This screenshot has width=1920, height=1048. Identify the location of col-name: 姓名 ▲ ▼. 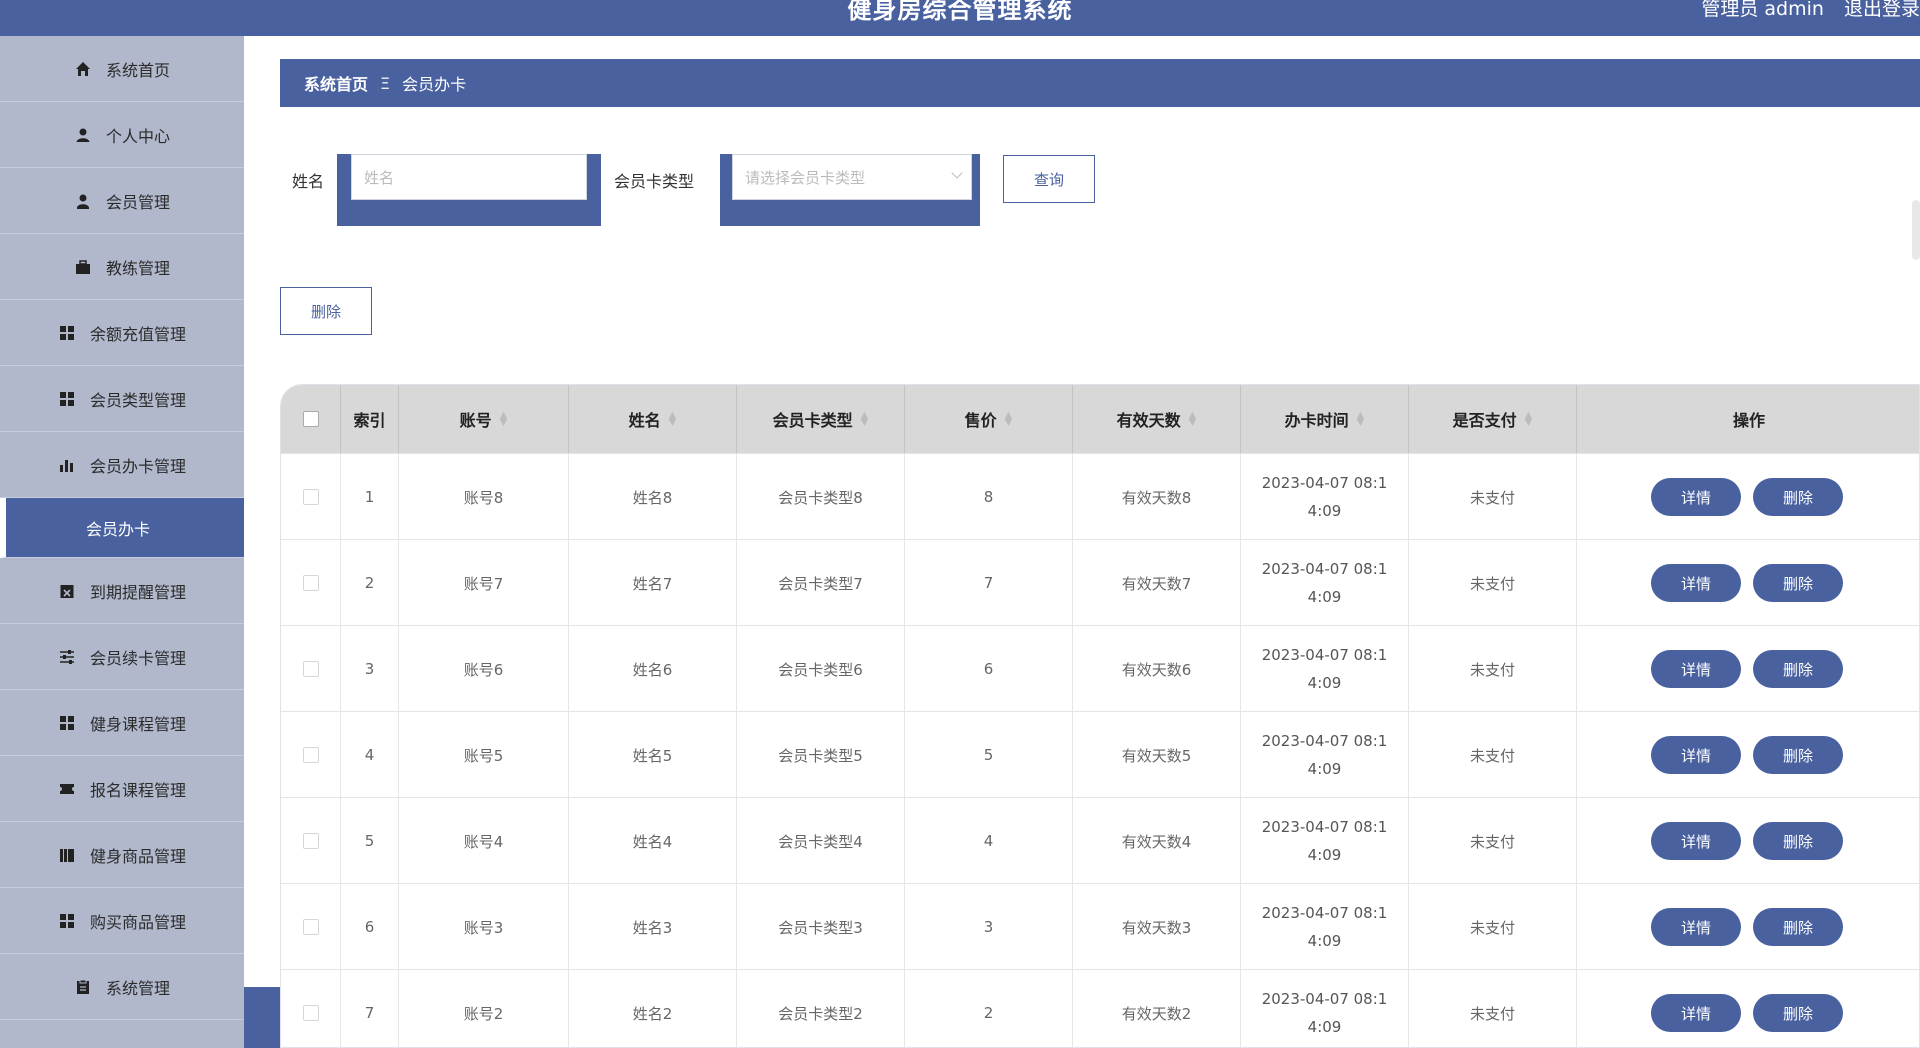
(653, 419).